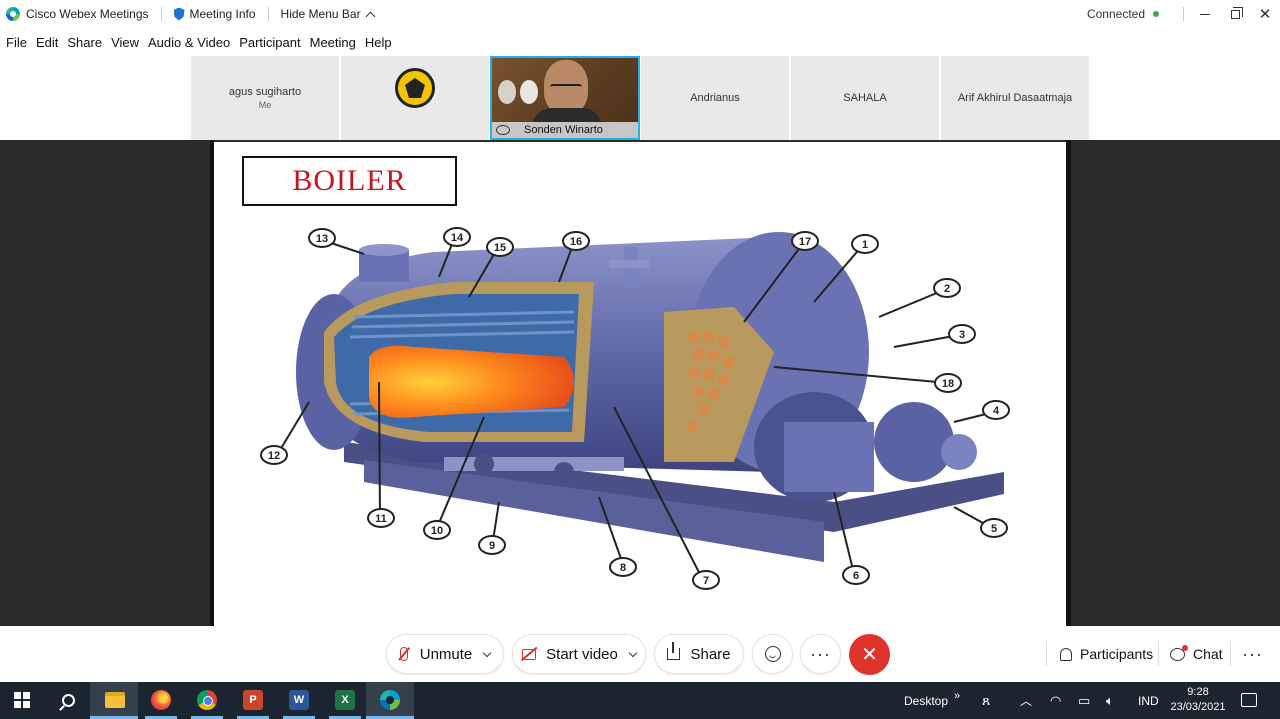 This screenshot has width=1280, height=719. I want to click on clock-date: 23/03/2021, so click(1198, 707).